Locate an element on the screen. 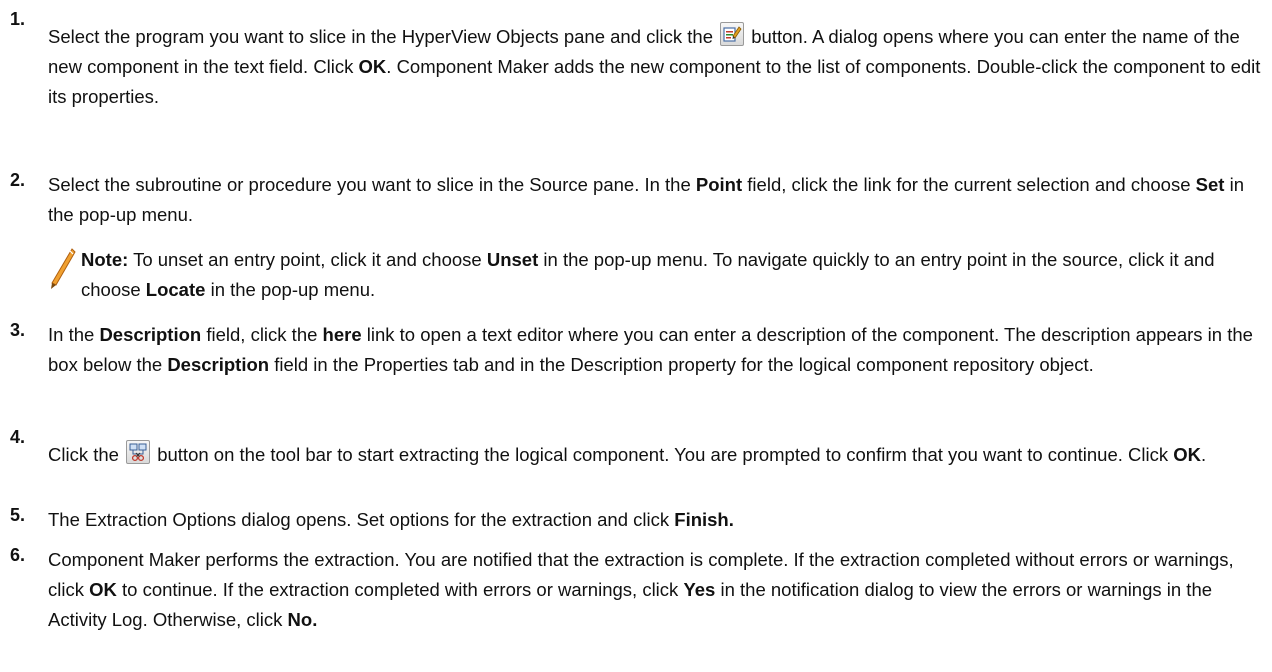  bold-run: here is located at coordinates (342, 334).